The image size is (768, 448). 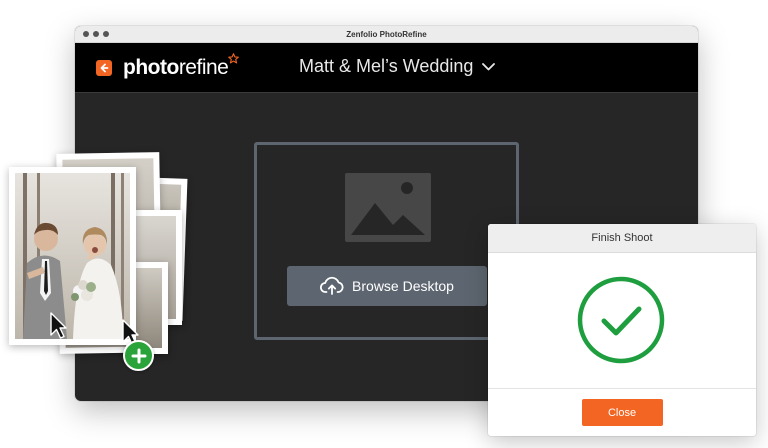 I want to click on close-window-dot, so click(x=86, y=34).